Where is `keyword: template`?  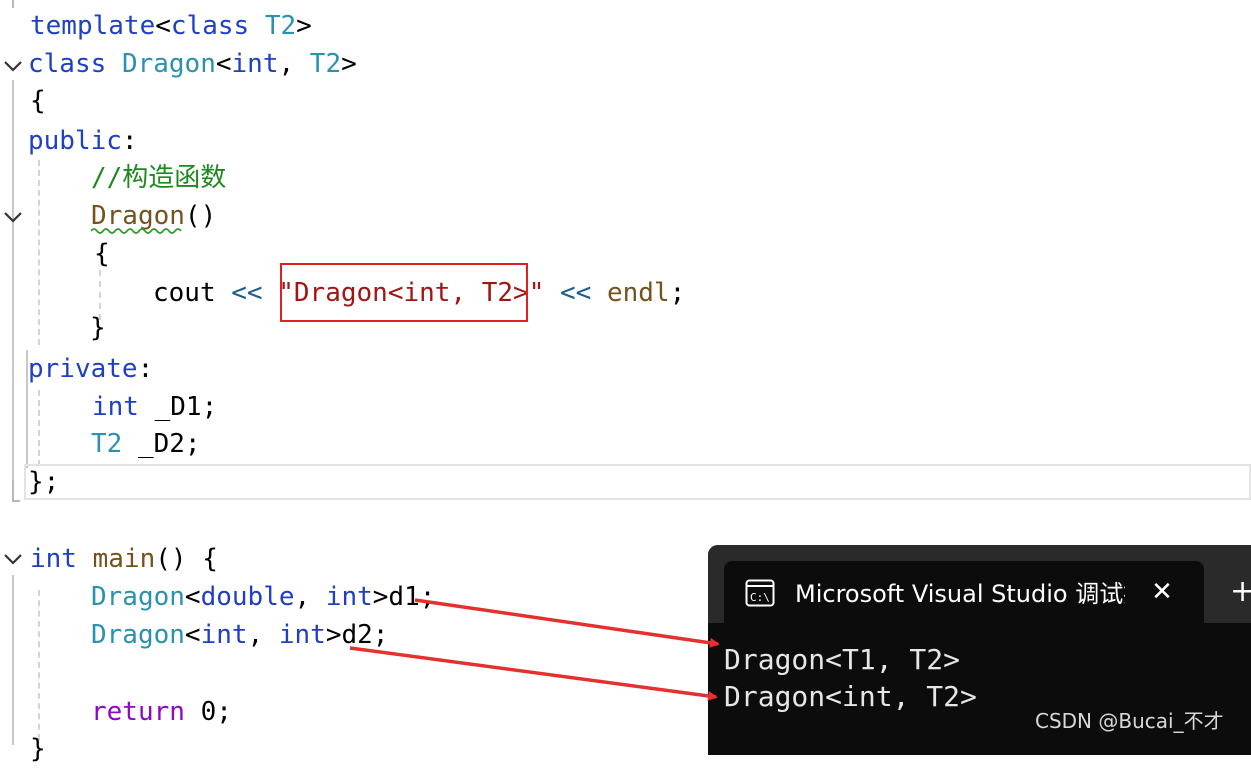
keyword: template is located at coordinates (93, 26).